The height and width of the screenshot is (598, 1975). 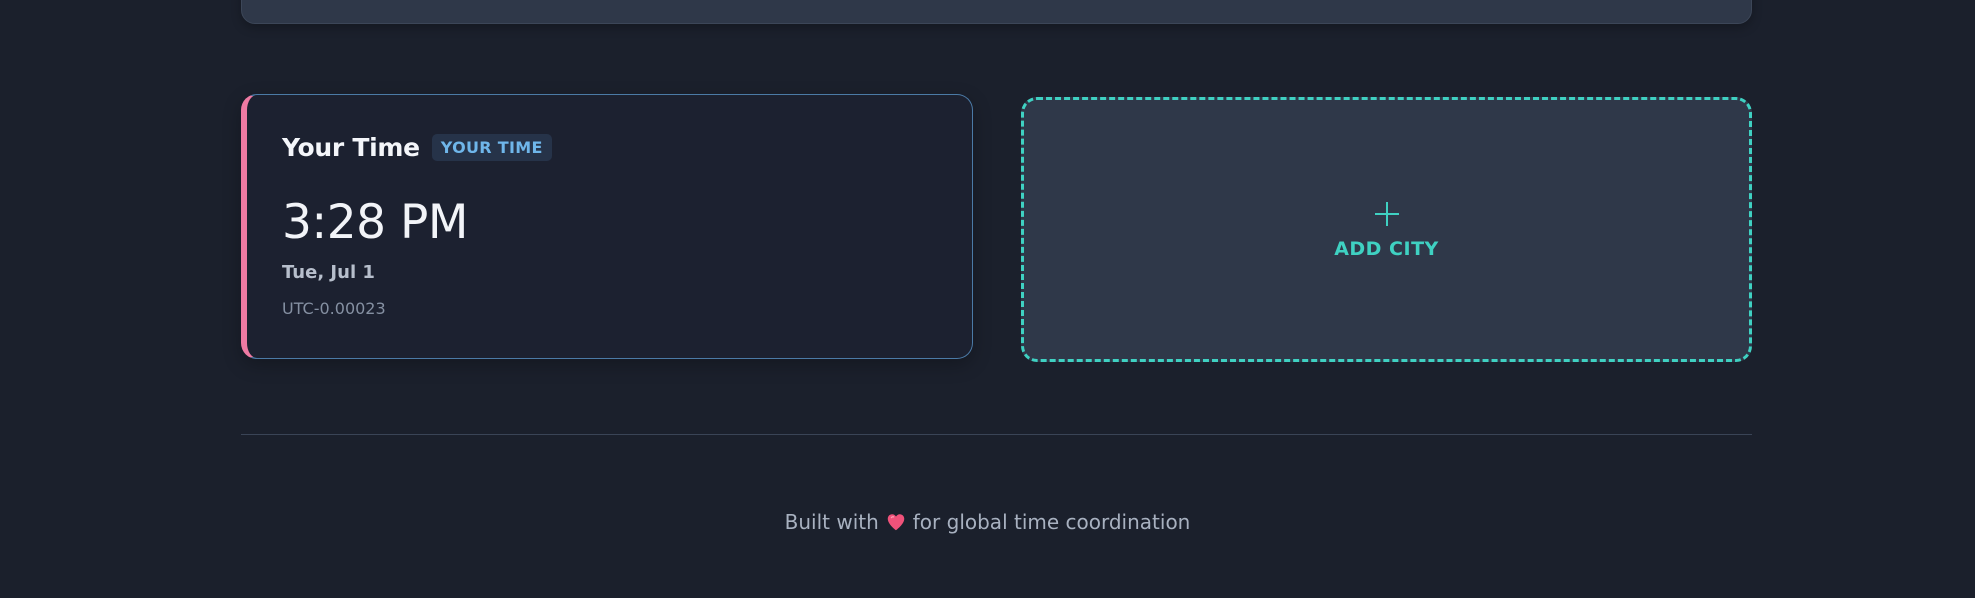 I want to click on clock-date: Tue, Jul 1, so click(x=328, y=272).